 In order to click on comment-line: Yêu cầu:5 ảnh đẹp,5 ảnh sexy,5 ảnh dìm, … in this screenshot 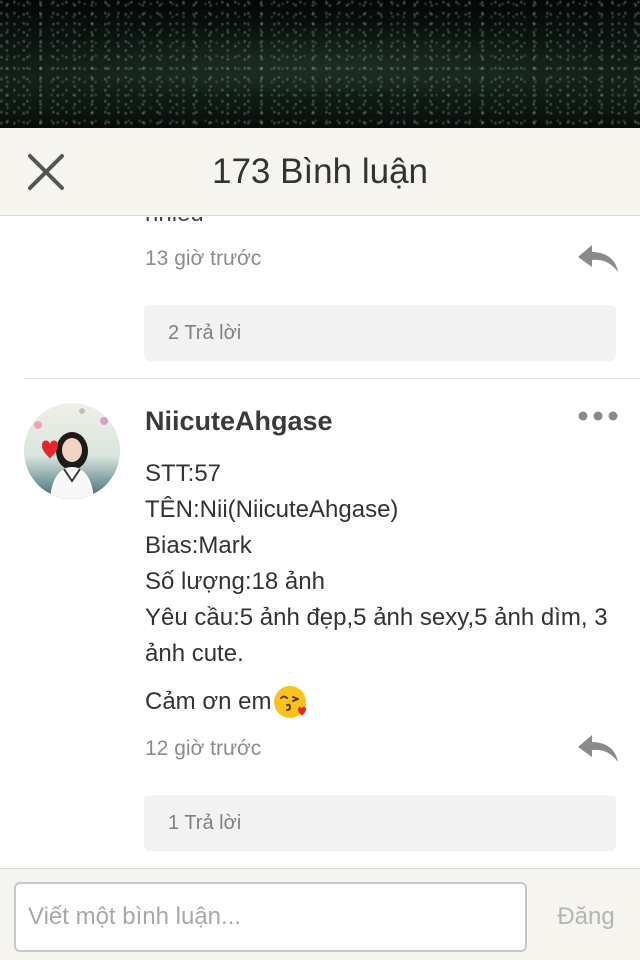, I will do `click(376, 635)`.